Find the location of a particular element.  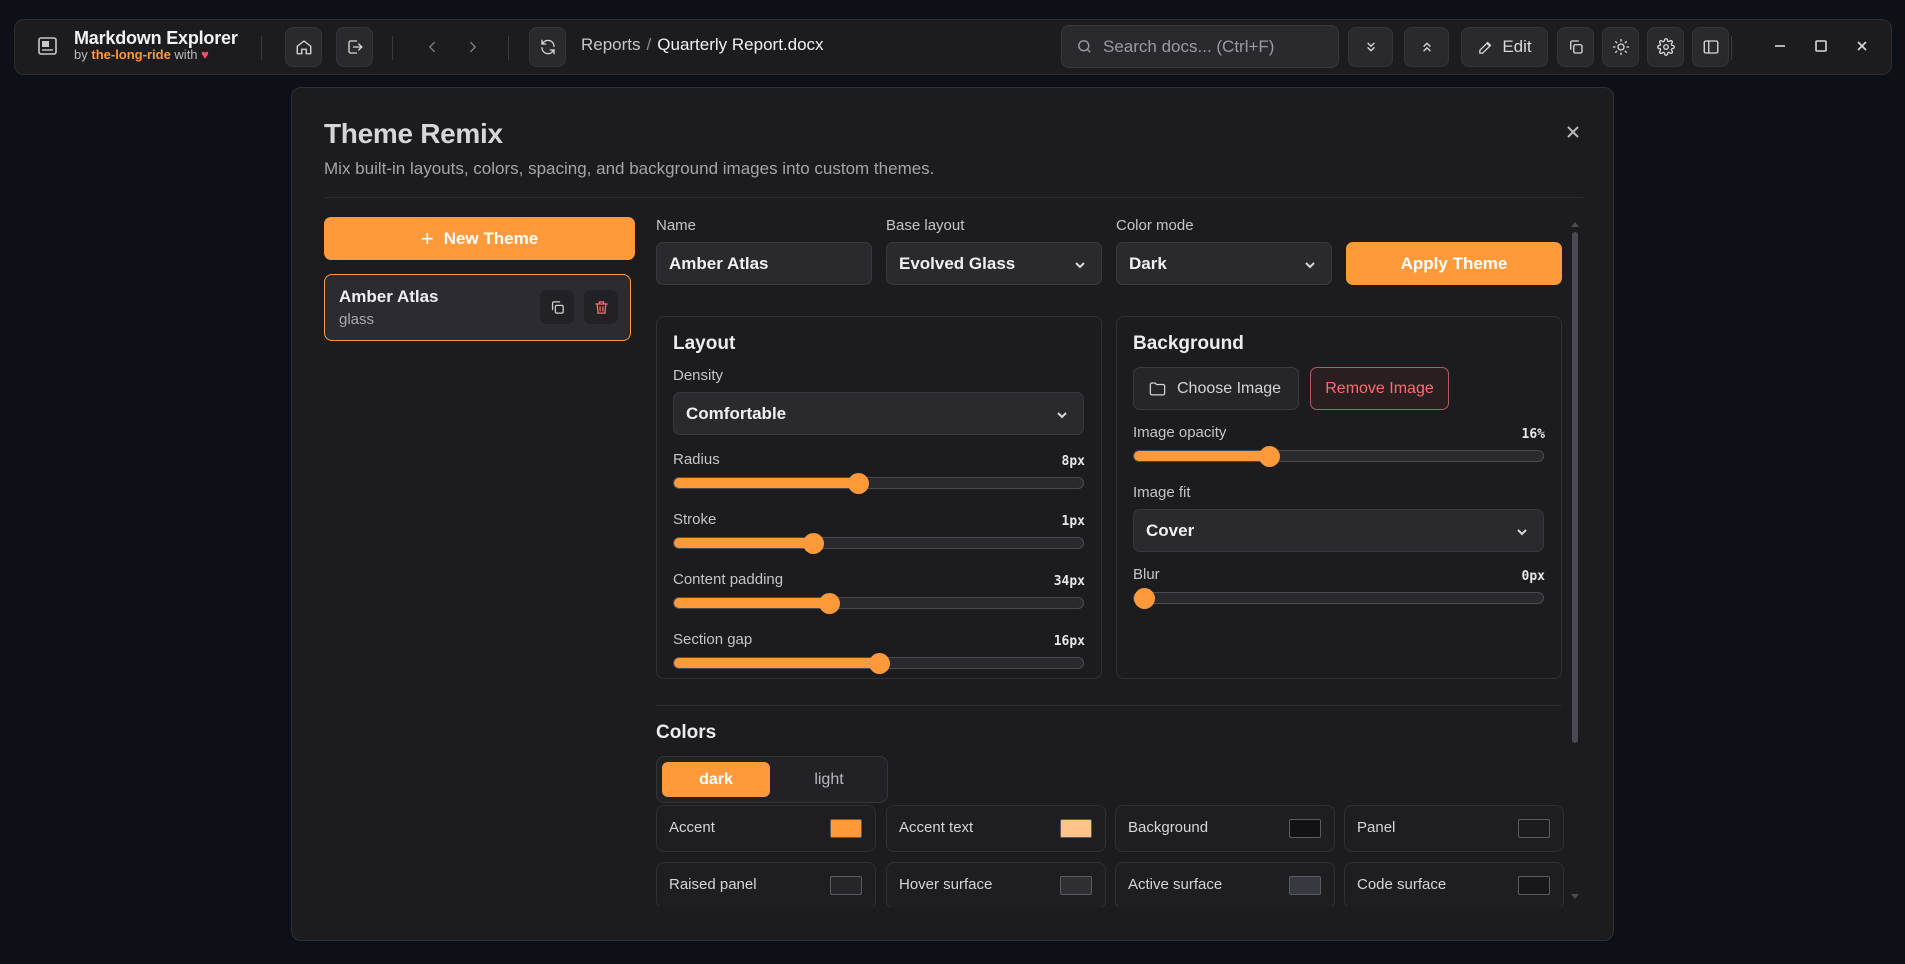

content-padding-slider is located at coordinates (878, 603).